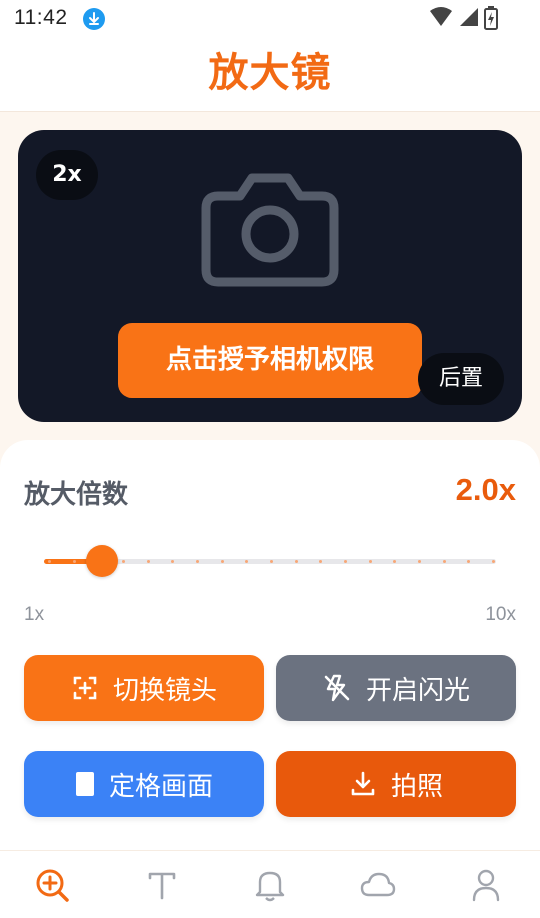  I want to click on cloud-icon, so click(378, 884).